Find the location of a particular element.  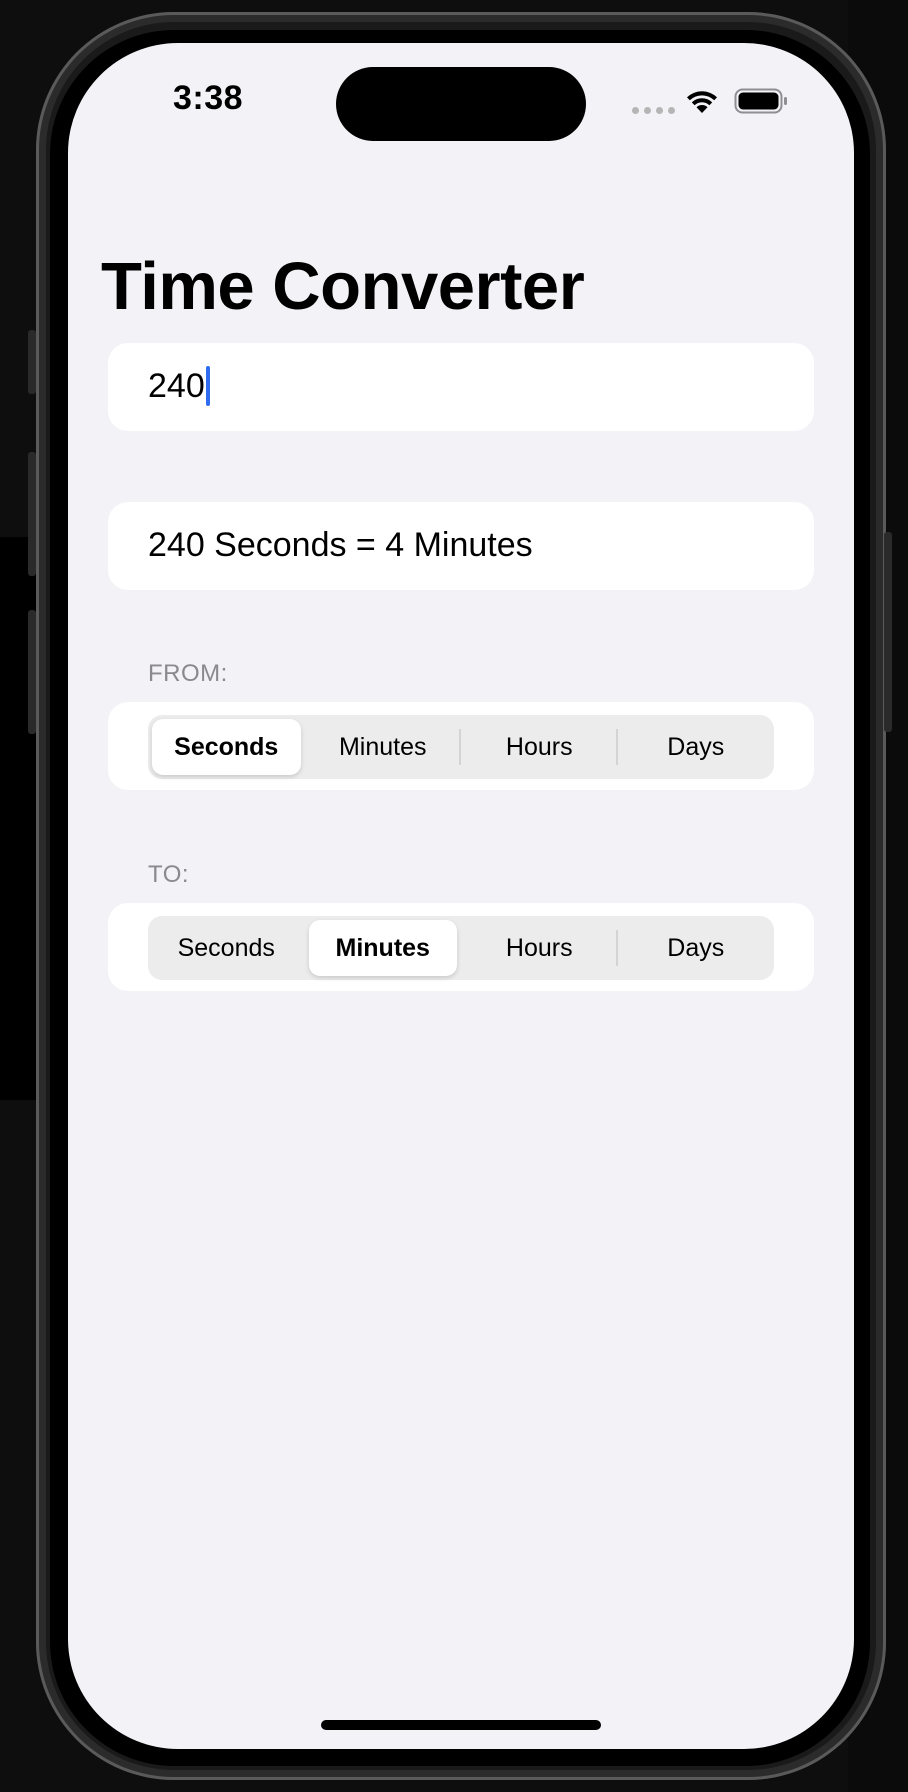

from-segment-hours: Hours is located at coordinates (539, 747).